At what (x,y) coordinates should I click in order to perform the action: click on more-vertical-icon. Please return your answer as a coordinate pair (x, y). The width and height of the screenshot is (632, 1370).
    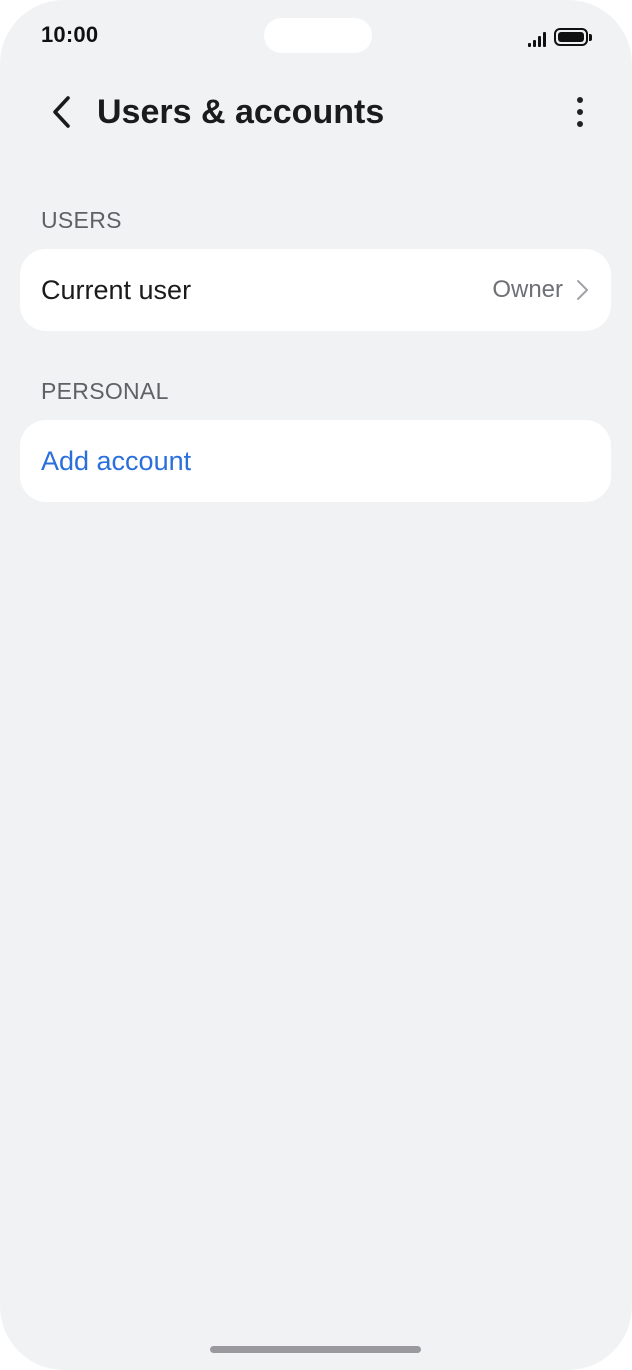
    Looking at the image, I should click on (580, 100).